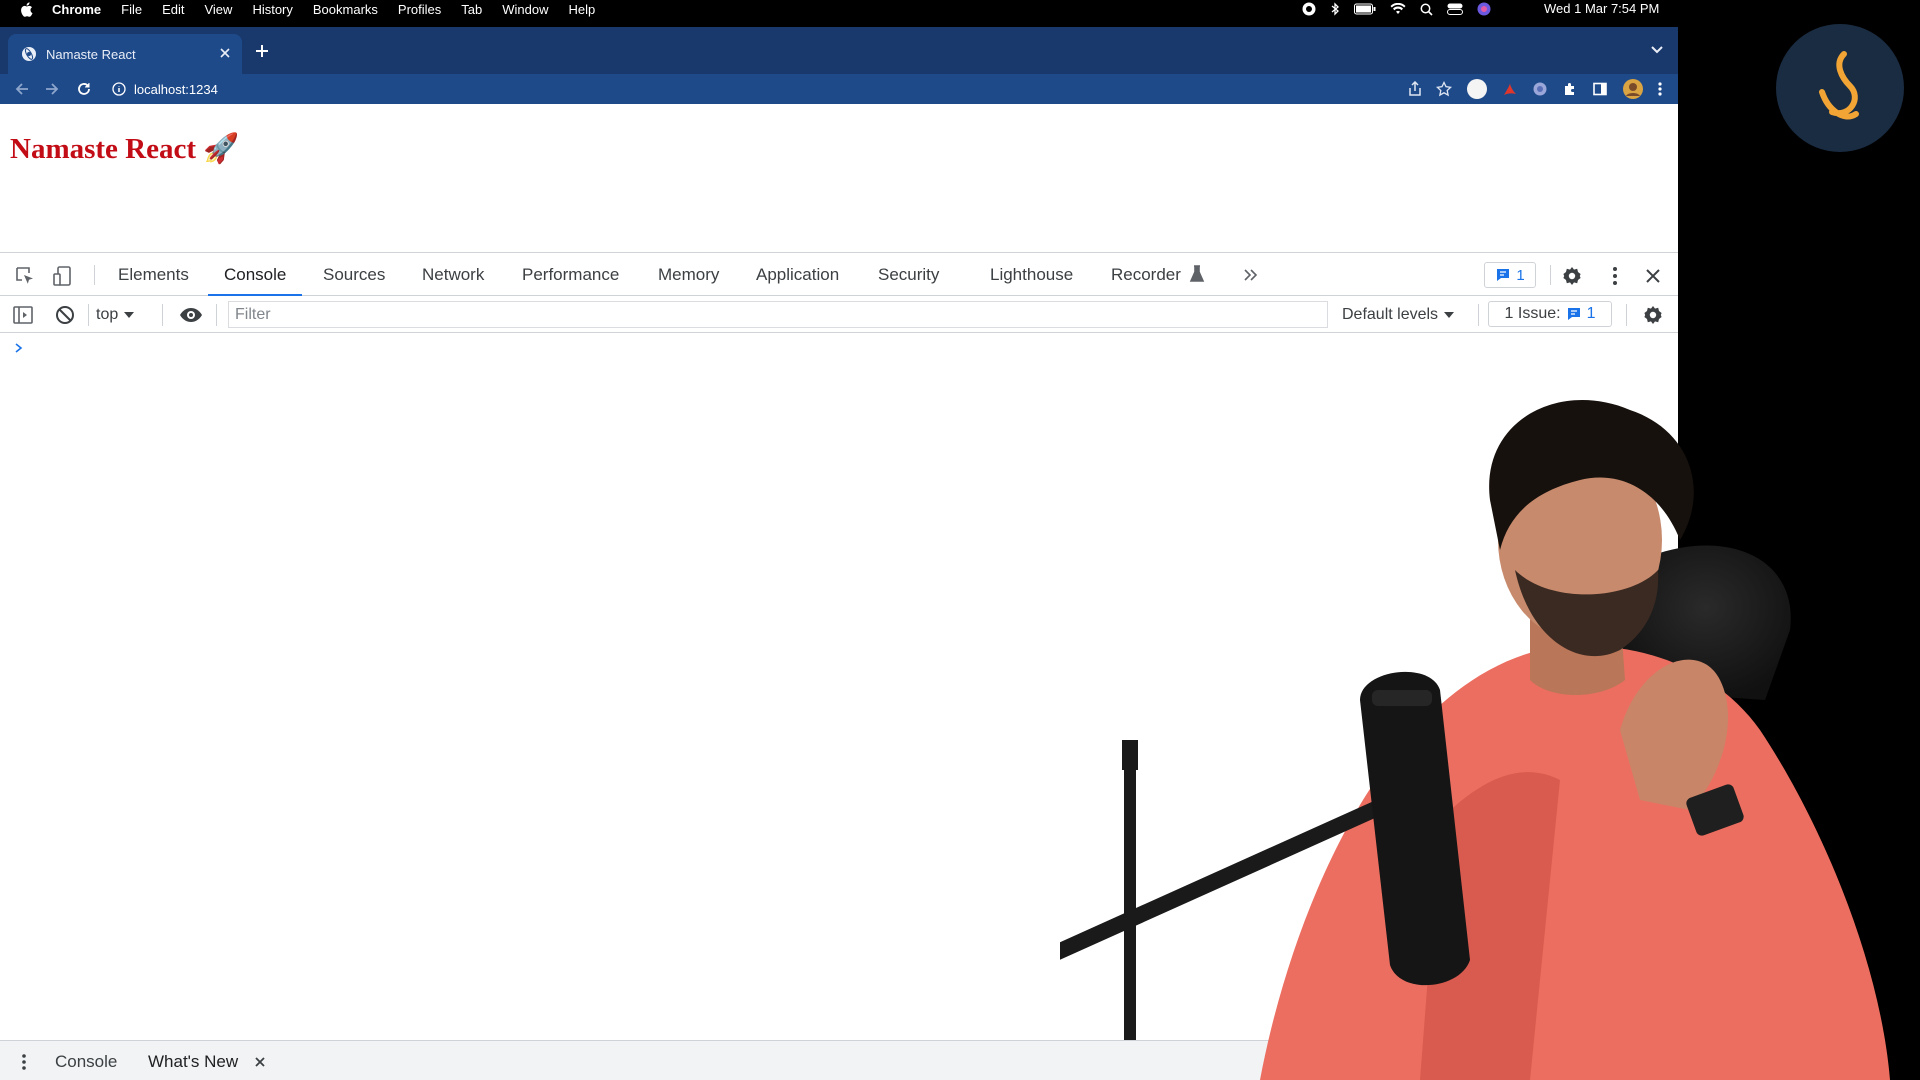  What do you see at coordinates (582, 9) in the screenshot?
I see `menu-help: Help` at bounding box center [582, 9].